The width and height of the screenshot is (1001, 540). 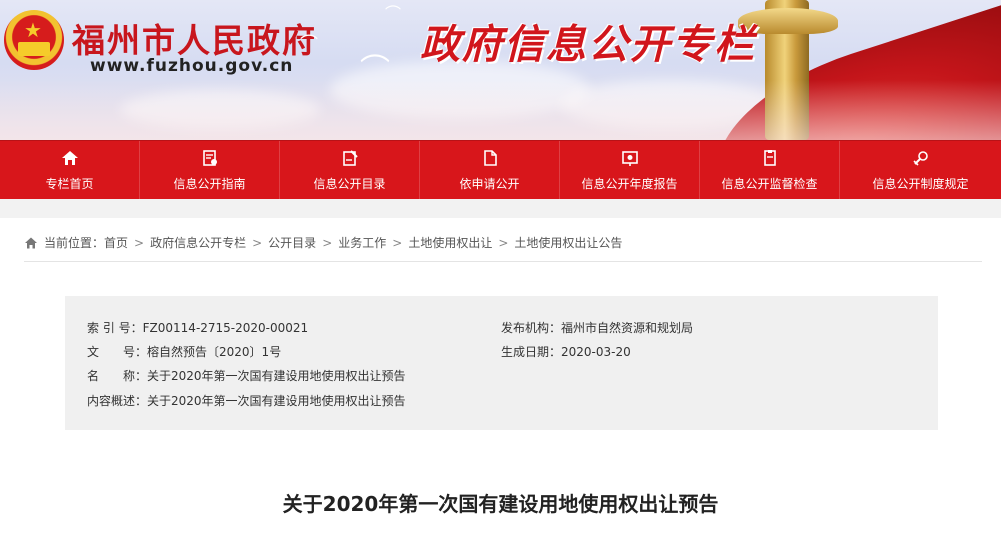 What do you see at coordinates (191, 66) in the screenshot?
I see `site-url: www.fuzhou.gov.cn` at bounding box center [191, 66].